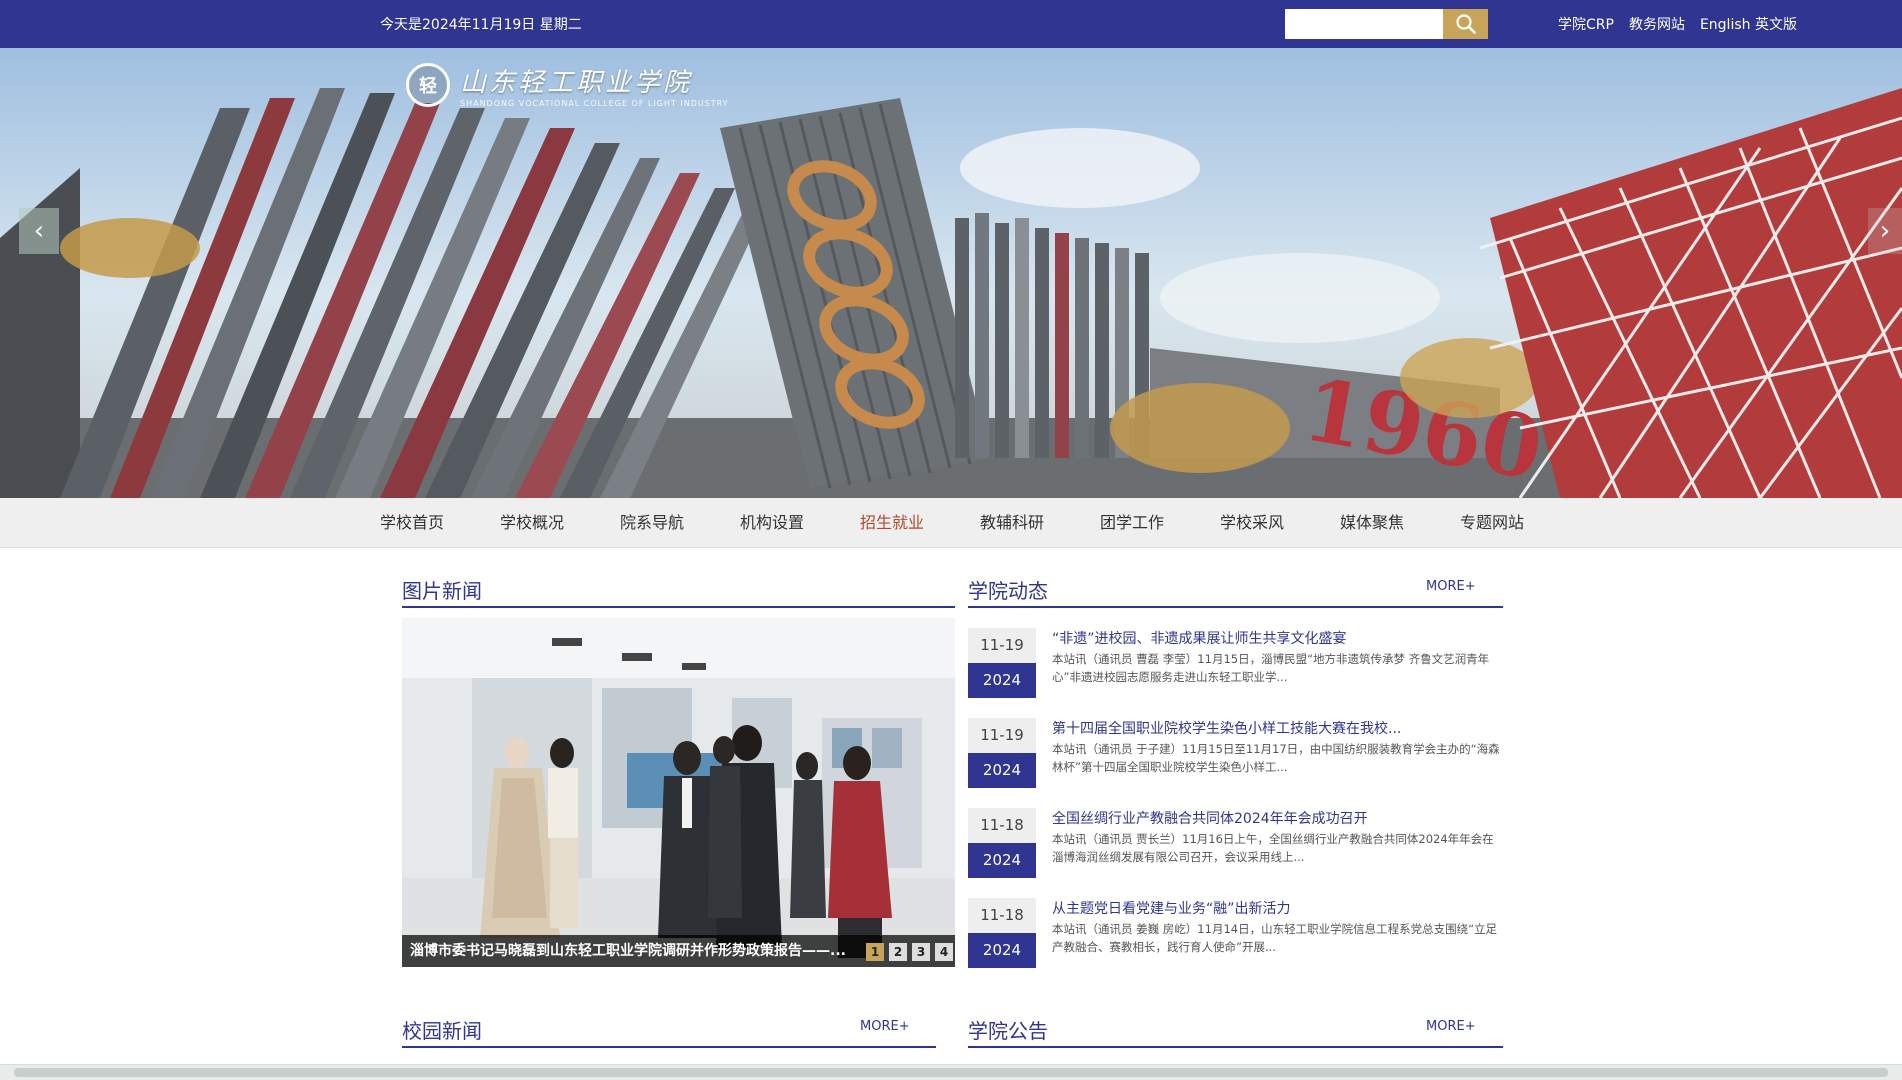 The image size is (1902, 1080). Describe the element at coordinates (1748, 24) in the screenshot. I see `link-english-version: English 英文版` at that location.